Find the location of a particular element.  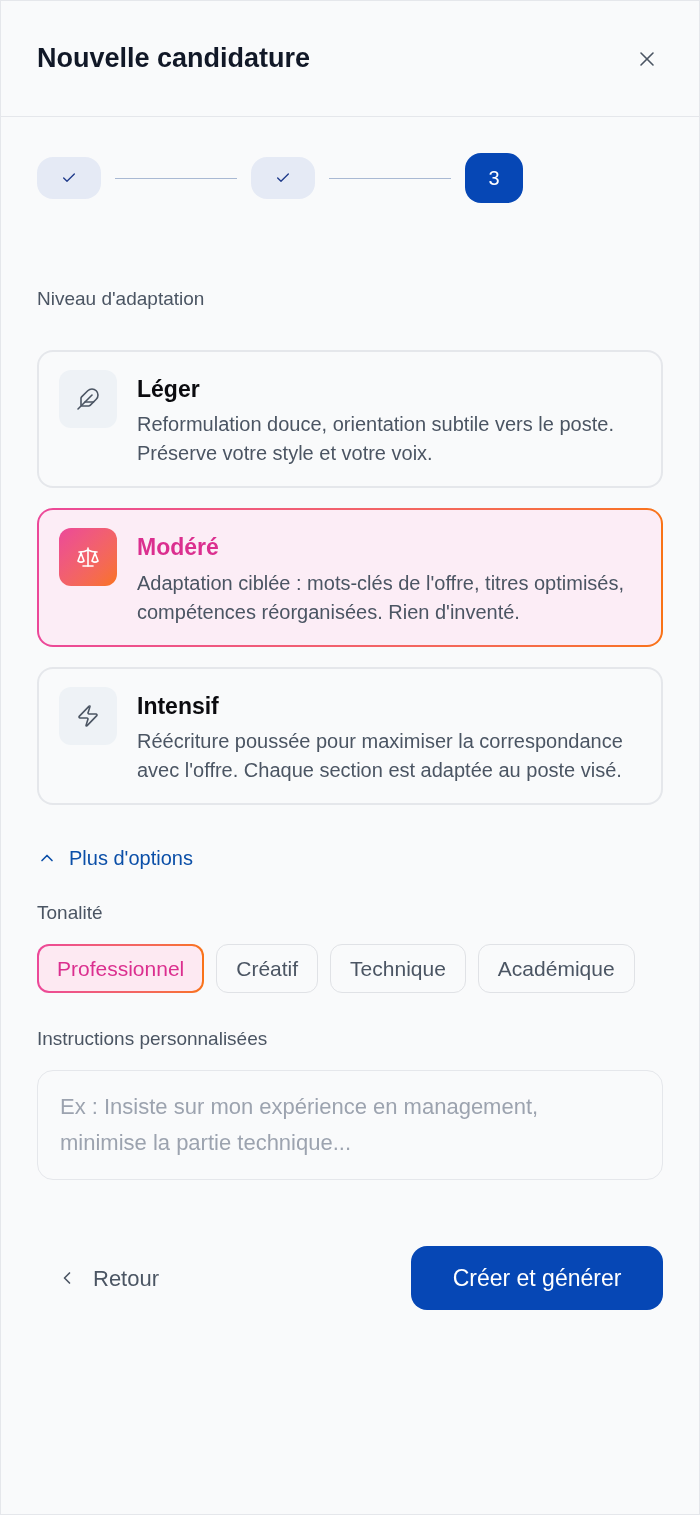

level-option: Léger Reformulation douce, orientation subtile vers le poste. Préserve votre style et votre voix. is located at coordinates (350, 418).